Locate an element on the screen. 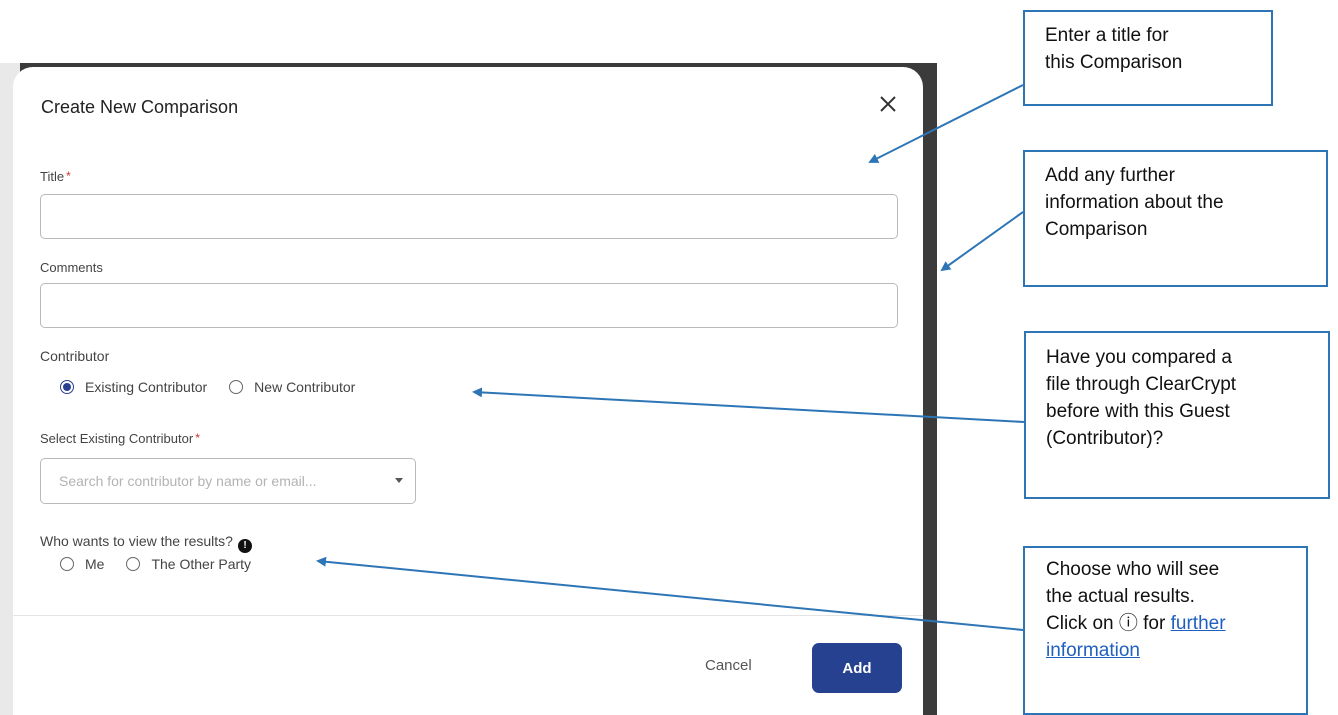  arrow-comments is located at coordinates (982, 241).